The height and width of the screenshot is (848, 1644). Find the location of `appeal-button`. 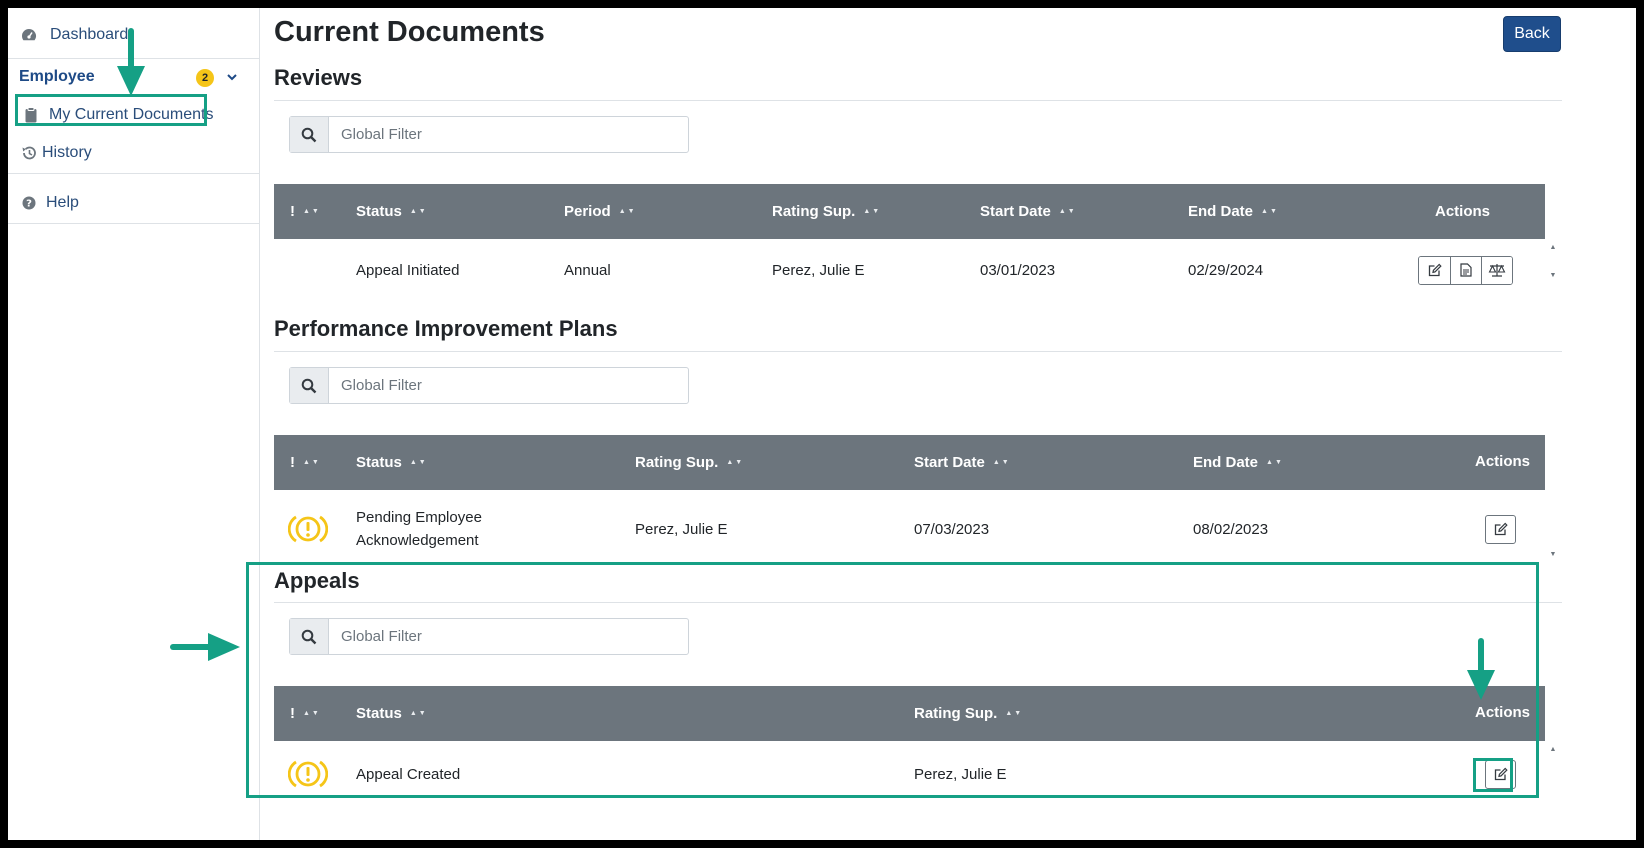

appeal-button is located at coordinates (1496, 270).